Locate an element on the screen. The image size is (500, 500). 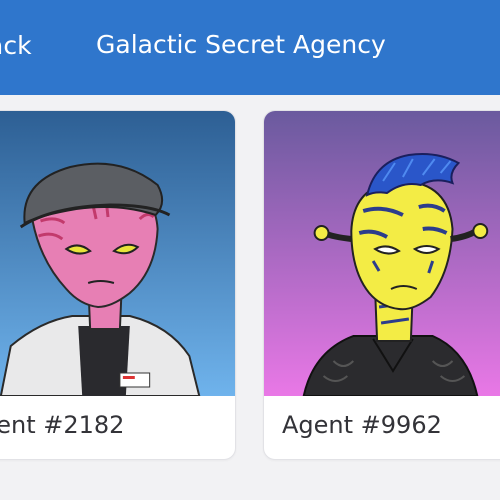
back-button: ack is located at coordinates (16, 45).